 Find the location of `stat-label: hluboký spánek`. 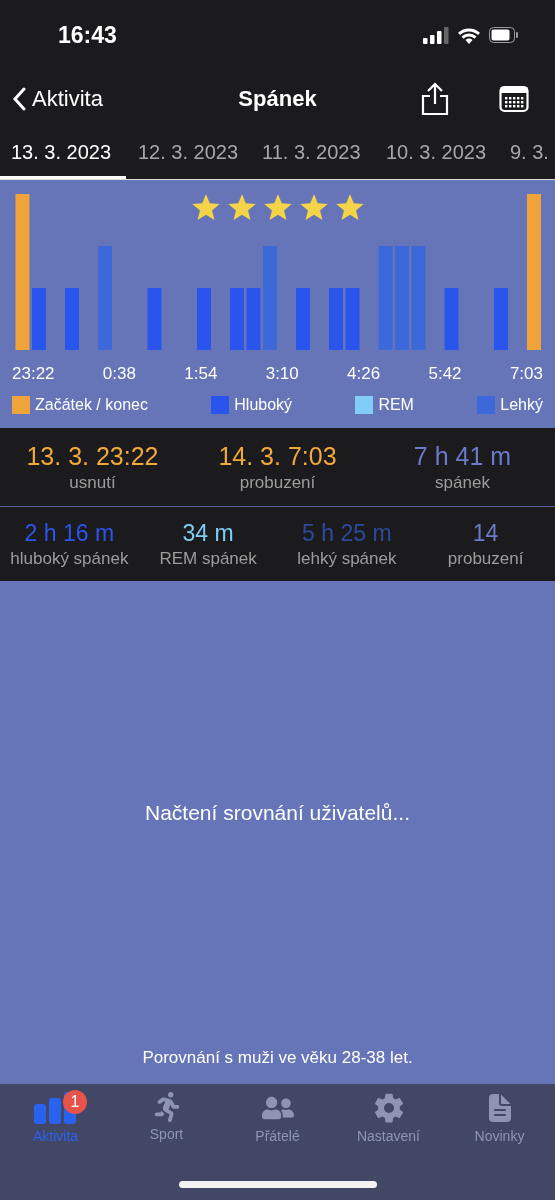

stat-label: hluboký spánek is located at coordinates (69, 558).